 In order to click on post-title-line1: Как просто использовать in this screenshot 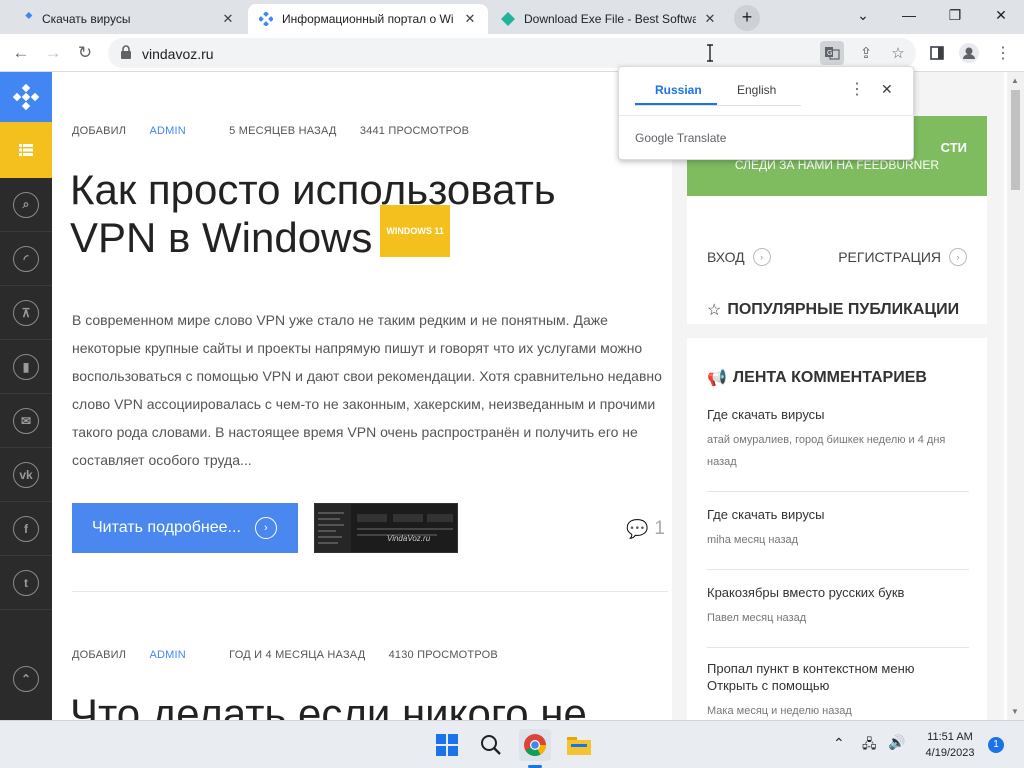, I will do `click(313, 190)`.